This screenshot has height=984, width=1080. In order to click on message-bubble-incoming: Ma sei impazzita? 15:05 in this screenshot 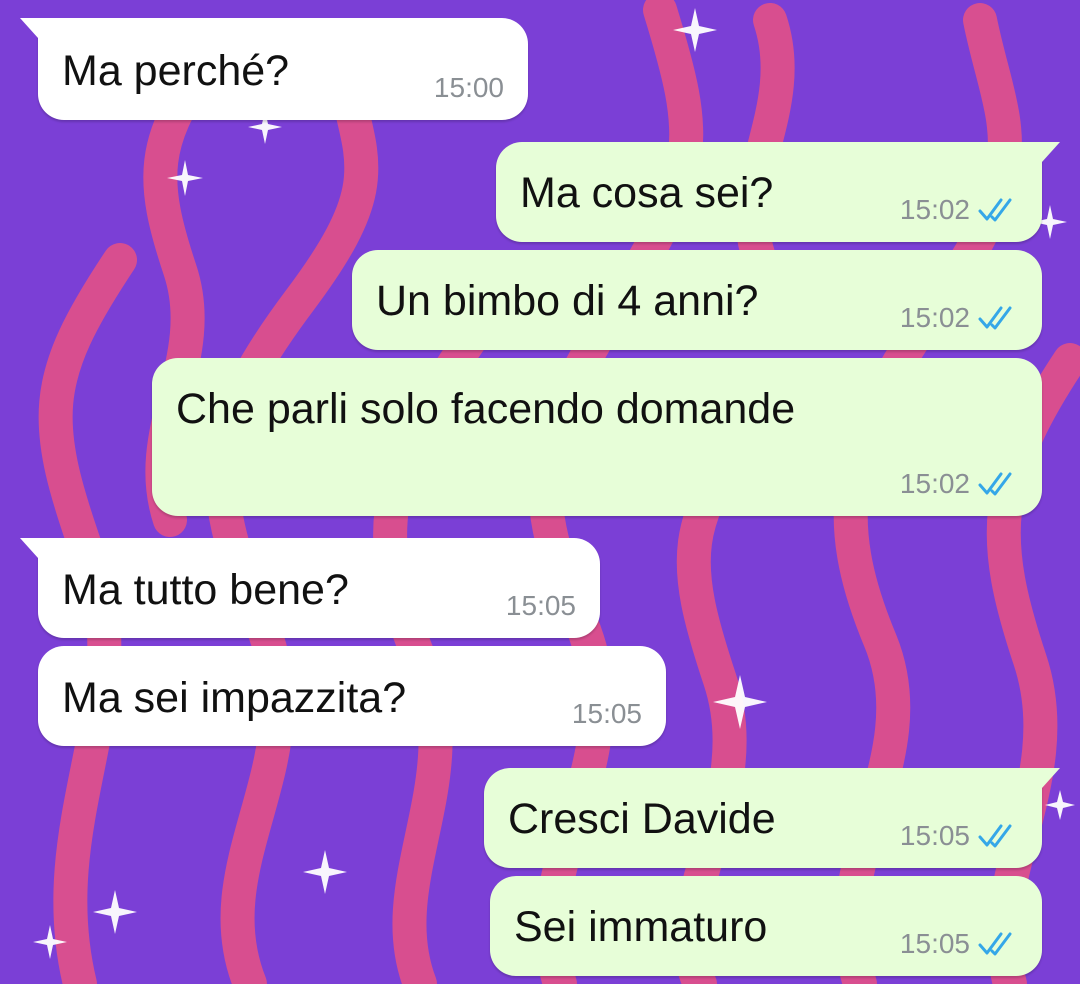, I will do `click(352, 696)`.